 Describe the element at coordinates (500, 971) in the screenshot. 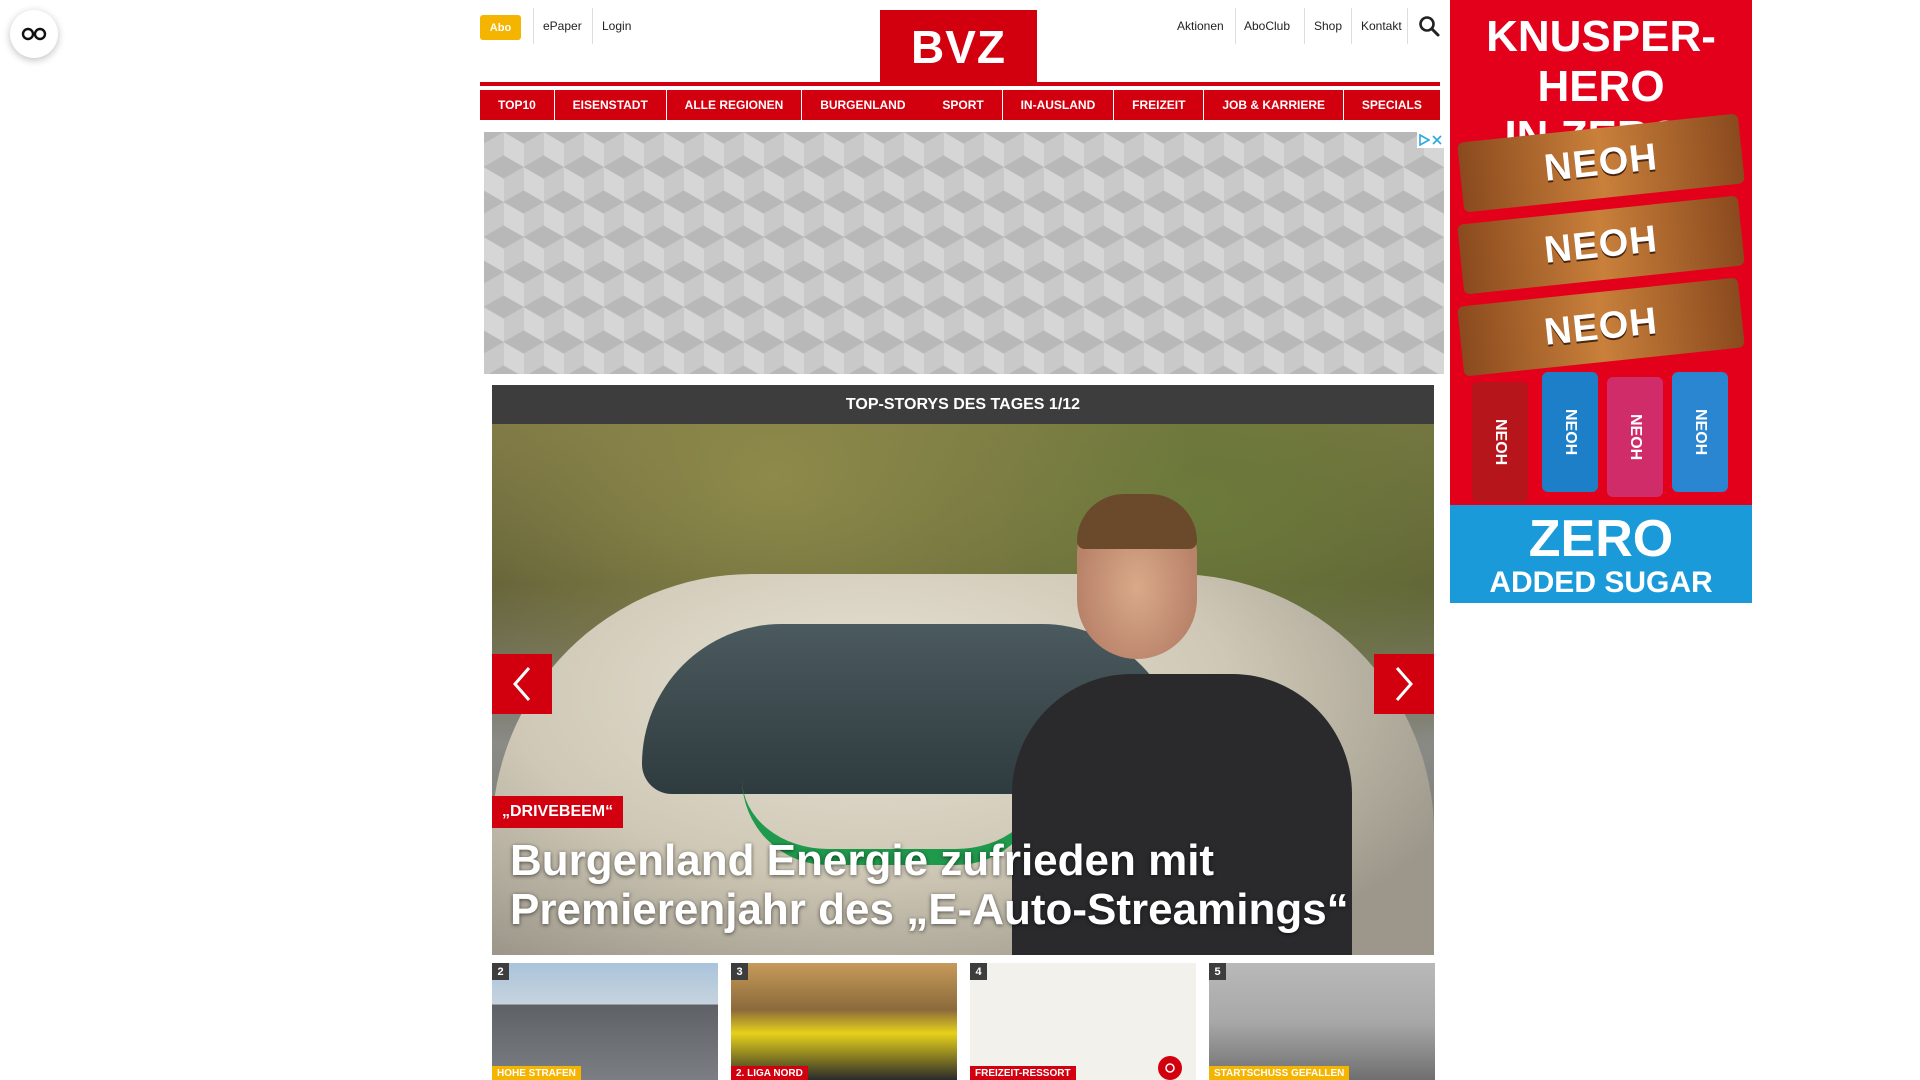

I see `story-thumb-number: 2` at that location.